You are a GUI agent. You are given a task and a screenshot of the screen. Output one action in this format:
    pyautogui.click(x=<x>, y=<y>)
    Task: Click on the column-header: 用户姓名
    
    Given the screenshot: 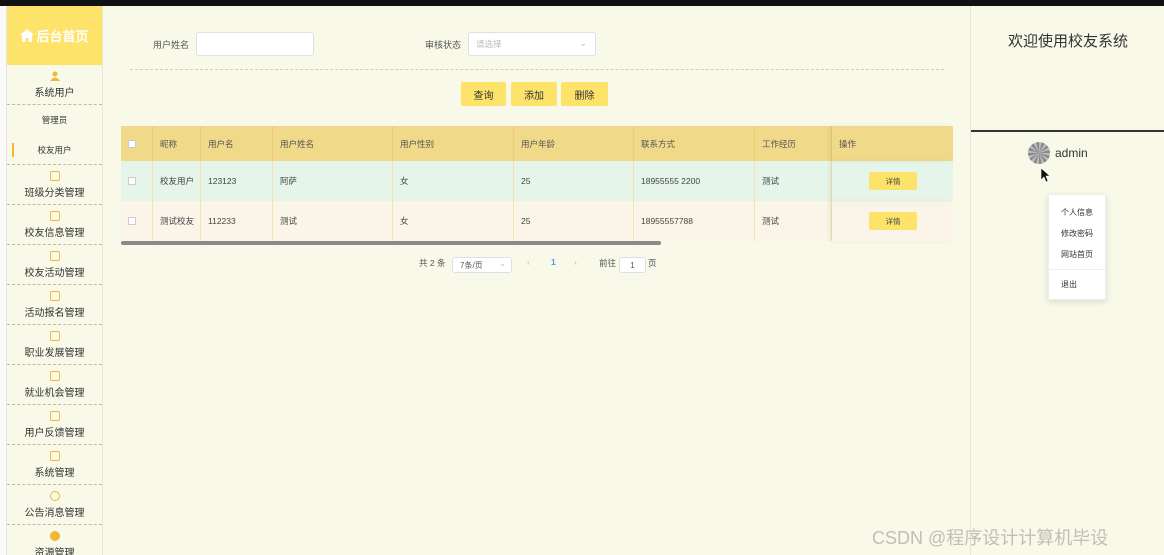 What is the action you would take?
    pyautogui.click(x=333, y=143)
    